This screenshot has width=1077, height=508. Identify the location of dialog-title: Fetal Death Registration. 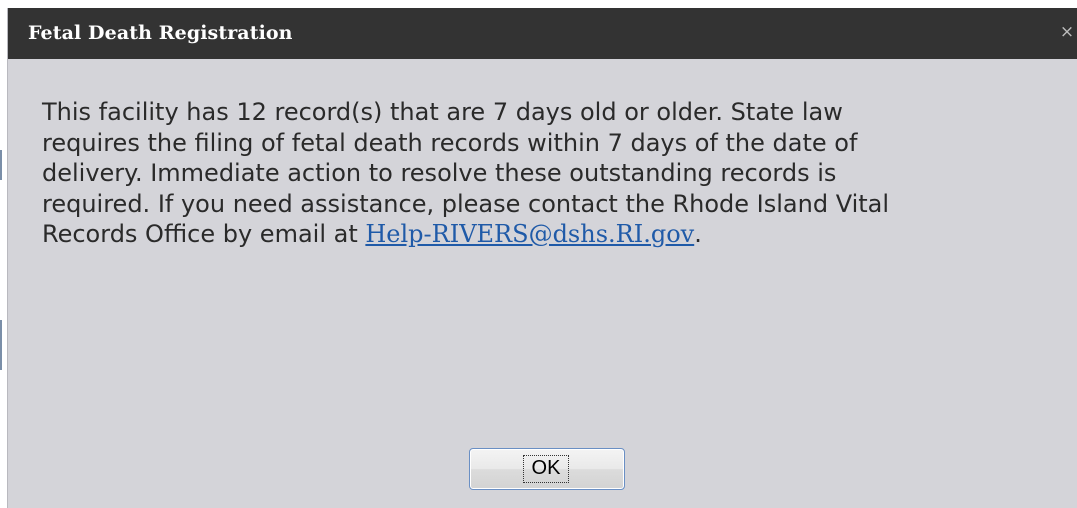
(160, 33).